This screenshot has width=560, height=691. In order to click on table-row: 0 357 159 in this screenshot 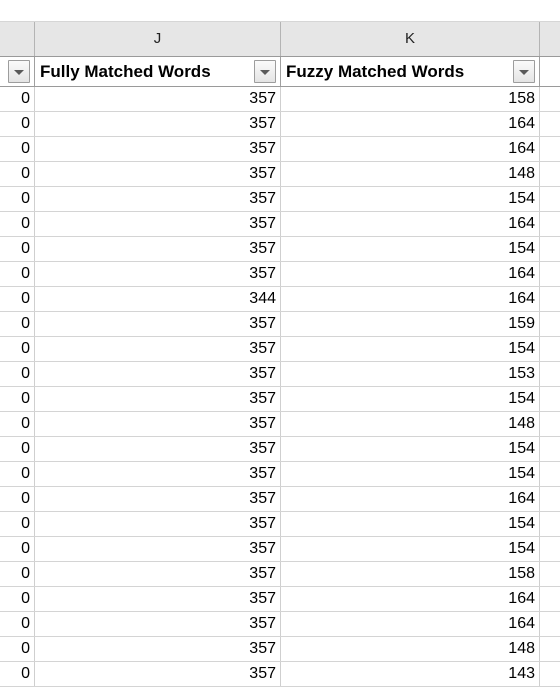, I will do `click(280, 324)`.